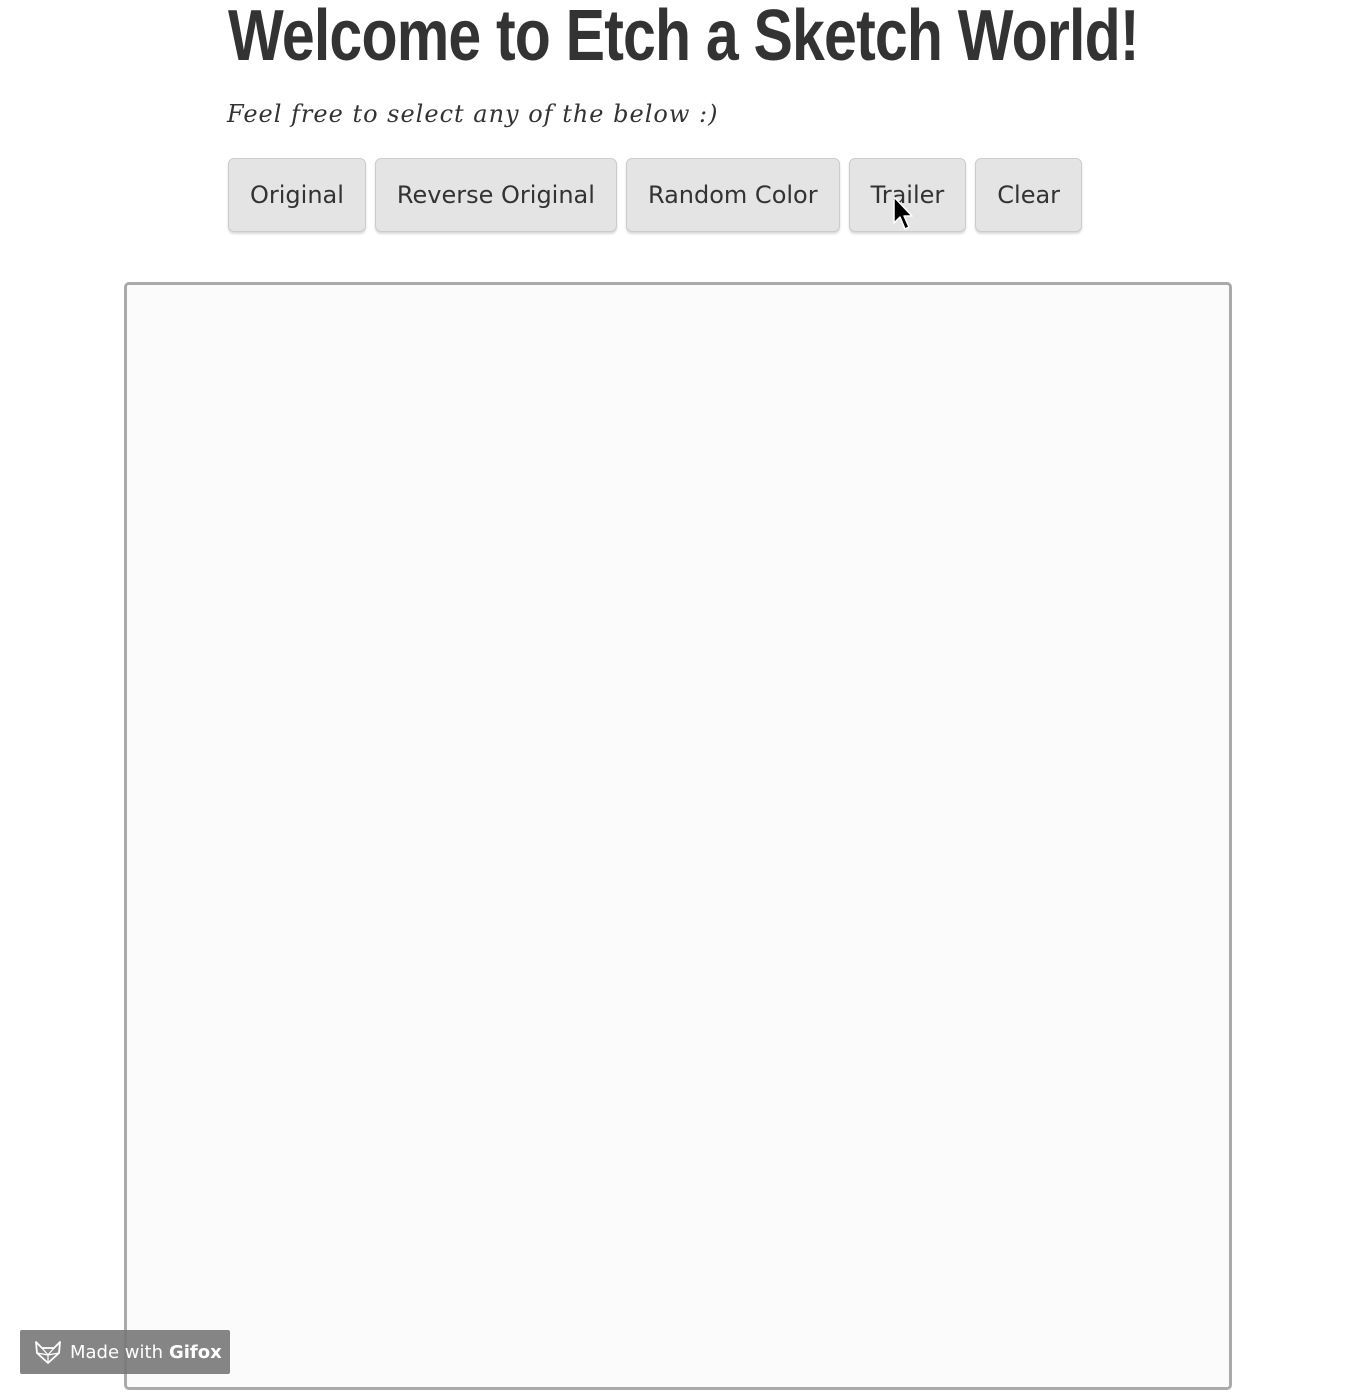  I want to click on original-button: Original, so click(297, 195).